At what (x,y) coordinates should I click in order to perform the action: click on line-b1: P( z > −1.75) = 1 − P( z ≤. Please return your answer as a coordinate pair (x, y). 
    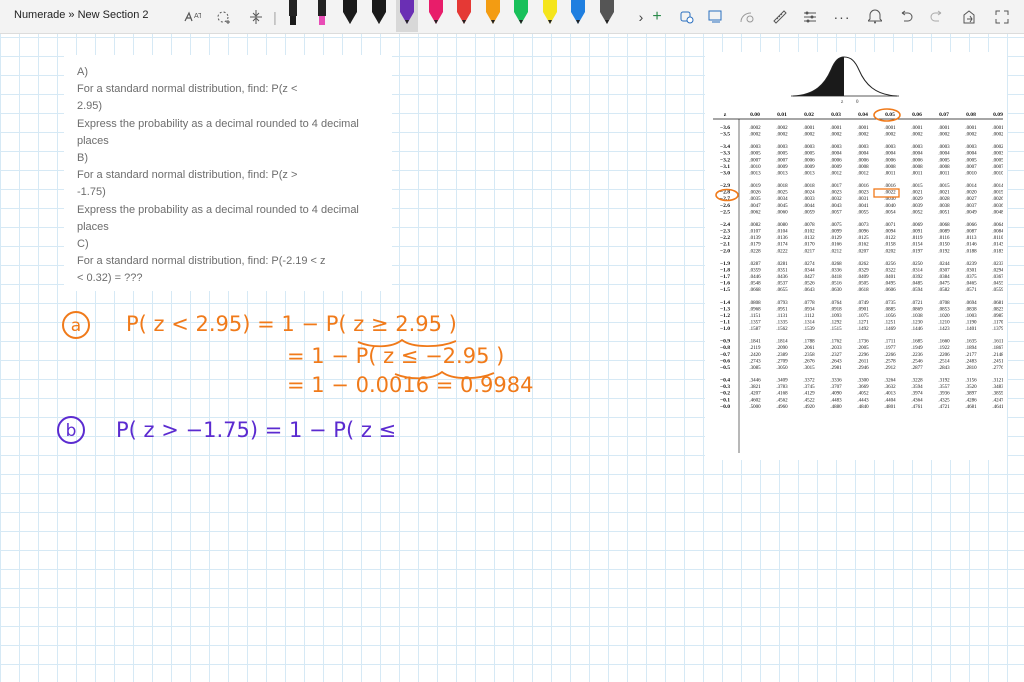
    Looking at the image, I should click on (256, 430).